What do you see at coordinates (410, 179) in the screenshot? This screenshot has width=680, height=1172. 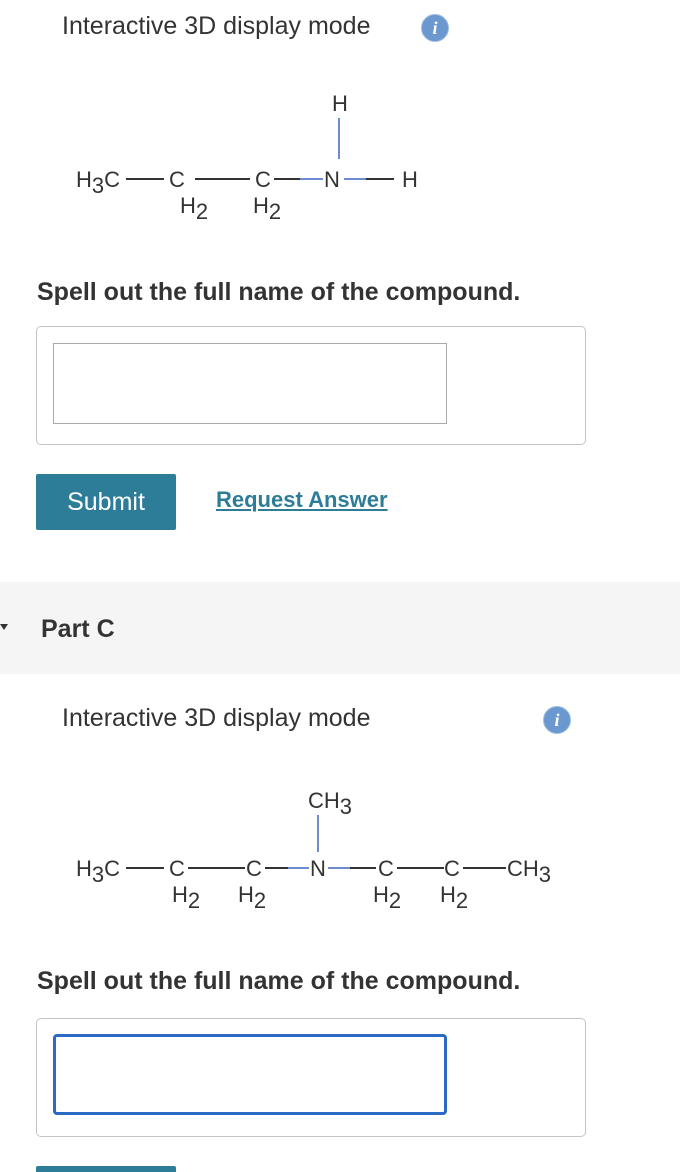 I see `atom-label-h: H` at bounding box center [410, 179].